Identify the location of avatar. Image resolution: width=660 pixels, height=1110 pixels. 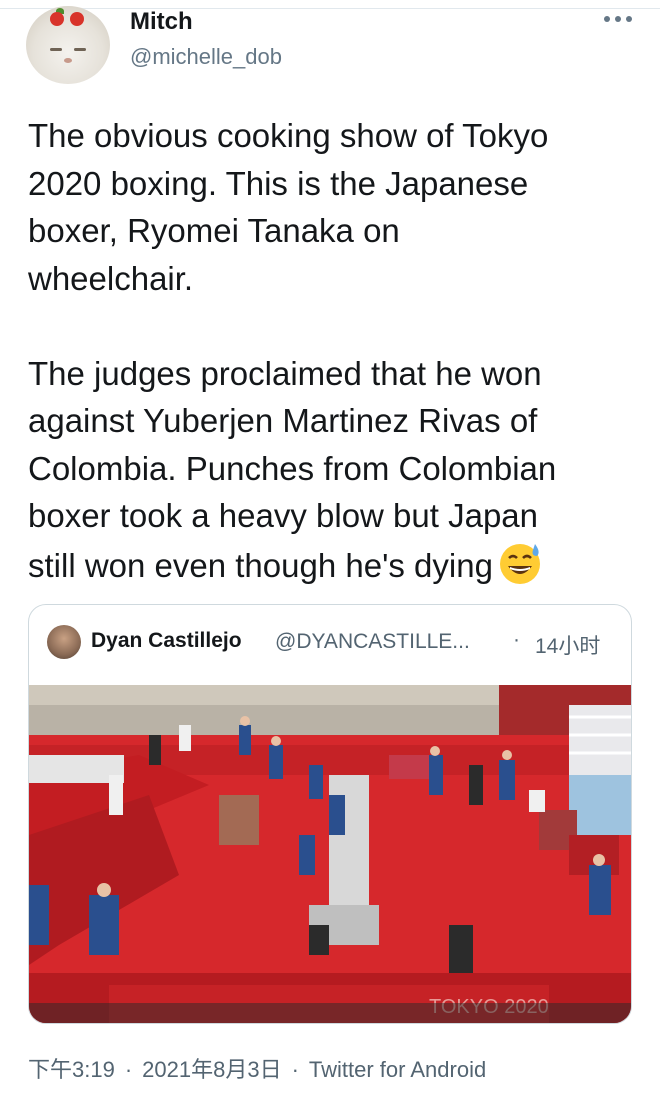
(68, 45).